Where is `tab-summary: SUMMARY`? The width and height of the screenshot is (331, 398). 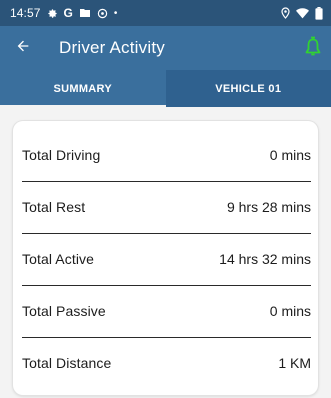 tab-summary: SUMMARY is located at coordinates (83, 88).